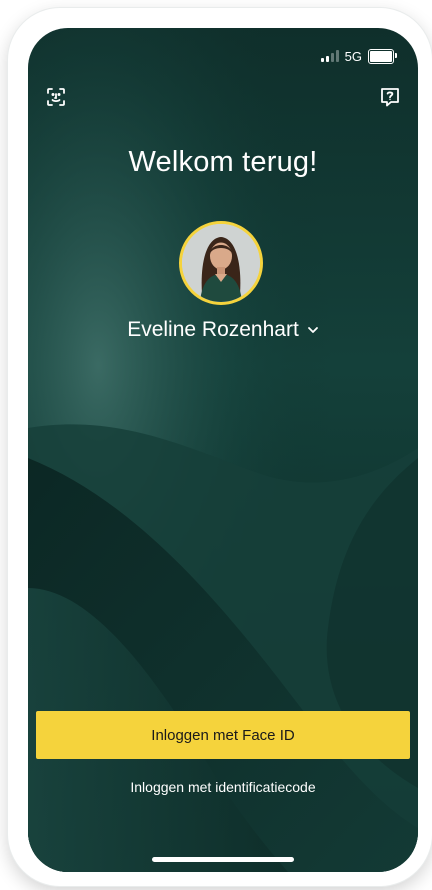 This screenshot has width=432, height=890. Describe the element at coordinates (223, 787) in the screenshot. I see `code-login-link: Inloggen met identificatiecode` at that location.